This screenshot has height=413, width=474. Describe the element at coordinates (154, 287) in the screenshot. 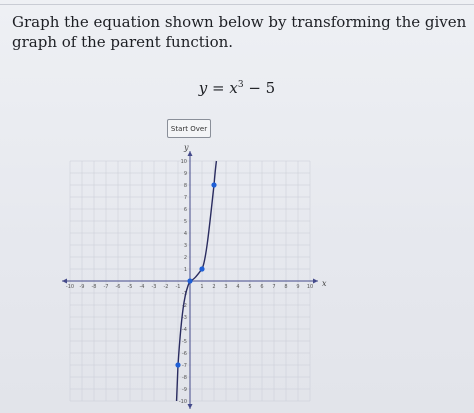

I see `x-tick-label: -3` at that location.